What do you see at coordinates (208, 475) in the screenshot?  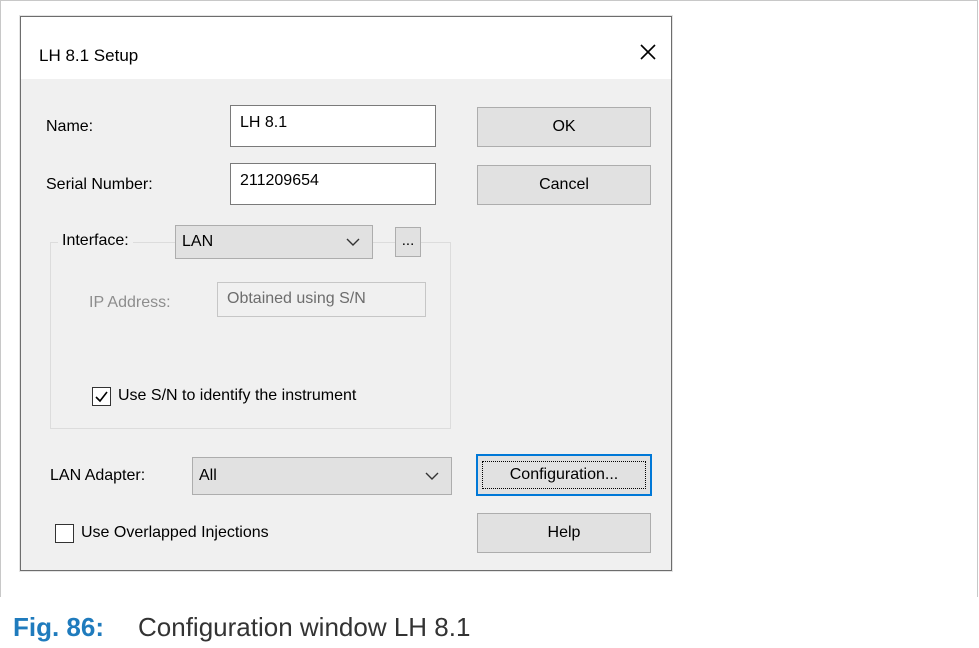 I see `lan-adapter-value: All` at bounding box center [208, 475].